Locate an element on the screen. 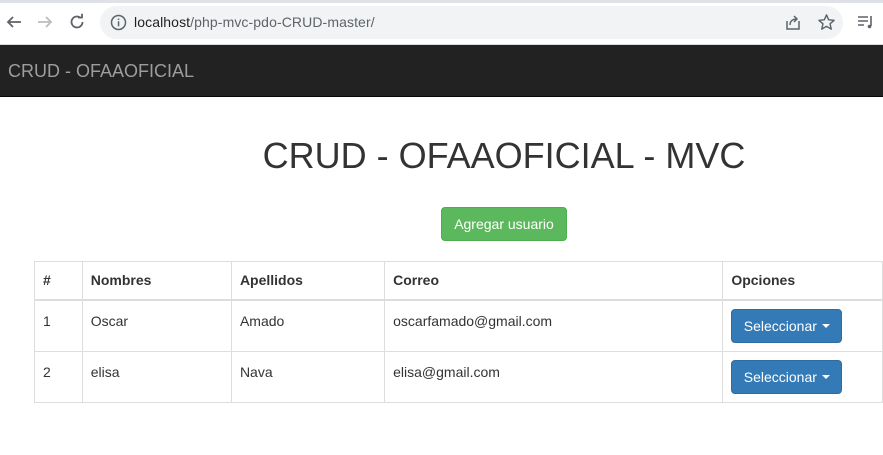 This screenshot has height=455, width=883. back-arrow-icon is located at coordinates (14, 22).